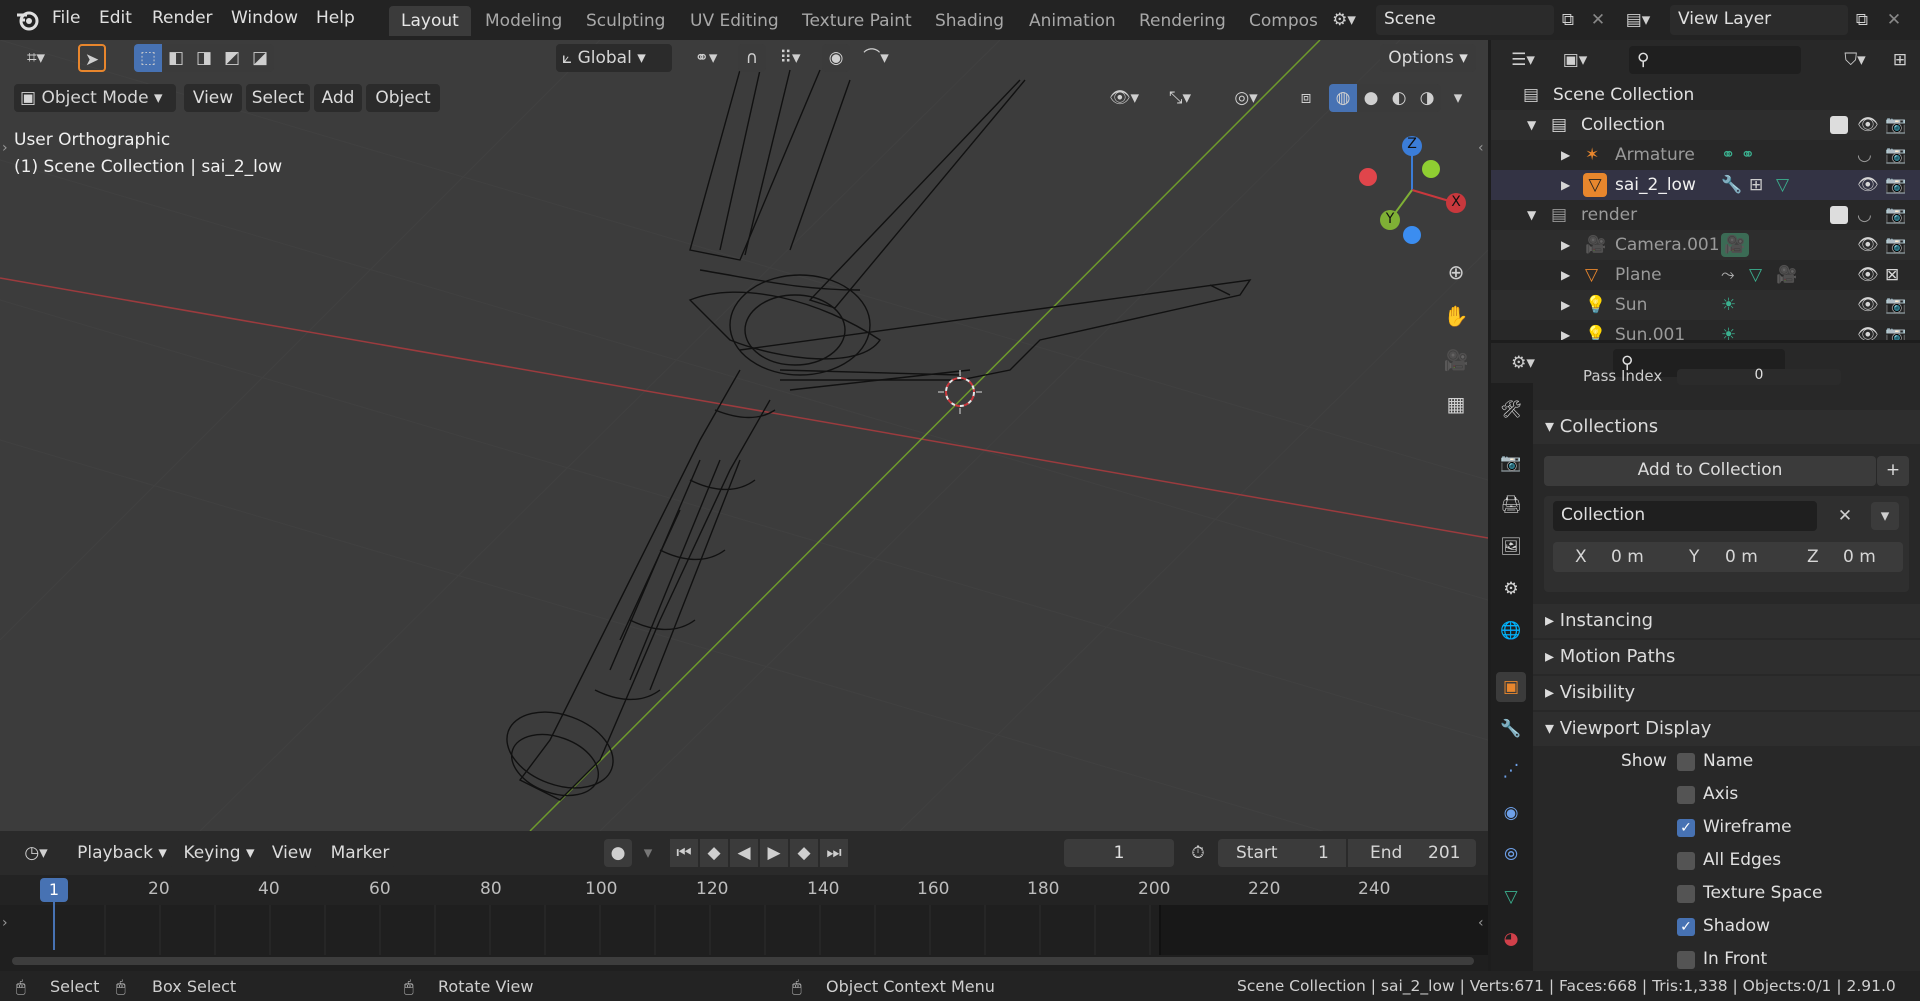 The height and width of the screenshot is (1001, 1920). I want to click on xray-toggle-icon: ⧈, so click(1306, 98).